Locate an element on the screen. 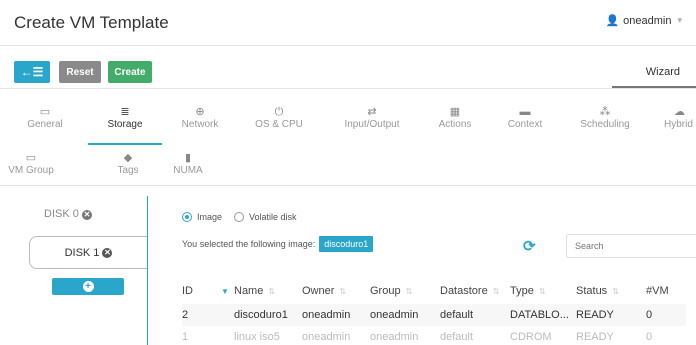 This screenshot has width=696, height=345. disk-tab-1: DISK 1 ✕ is located at coordinates (88, 252).